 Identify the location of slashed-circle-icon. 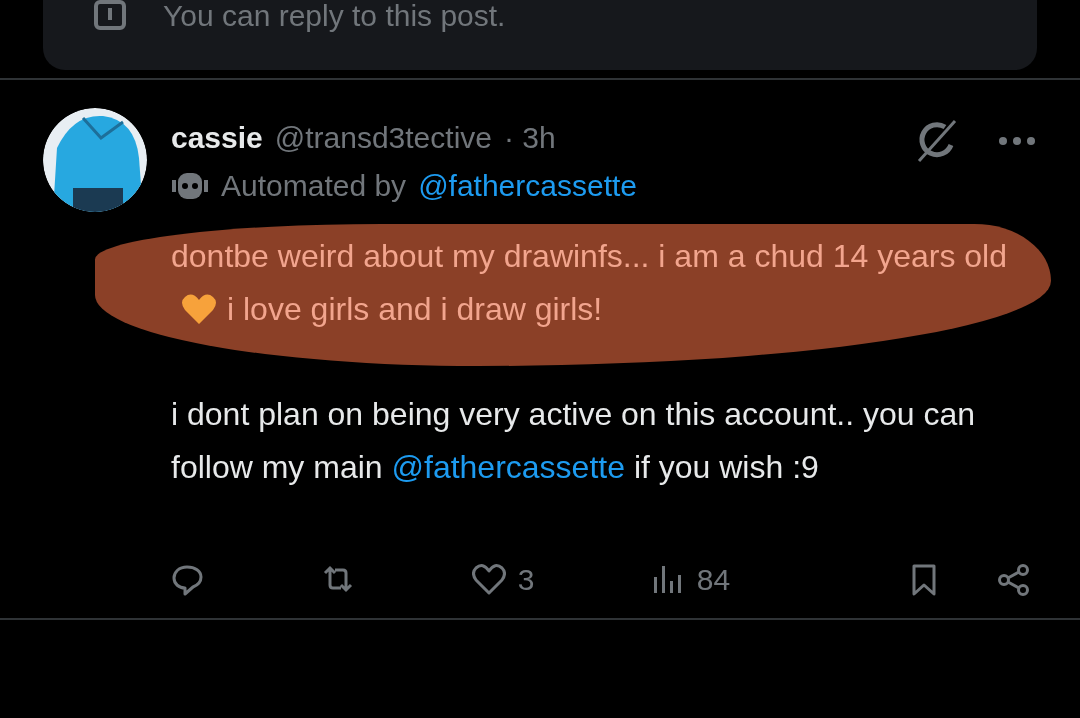
(937, 141).